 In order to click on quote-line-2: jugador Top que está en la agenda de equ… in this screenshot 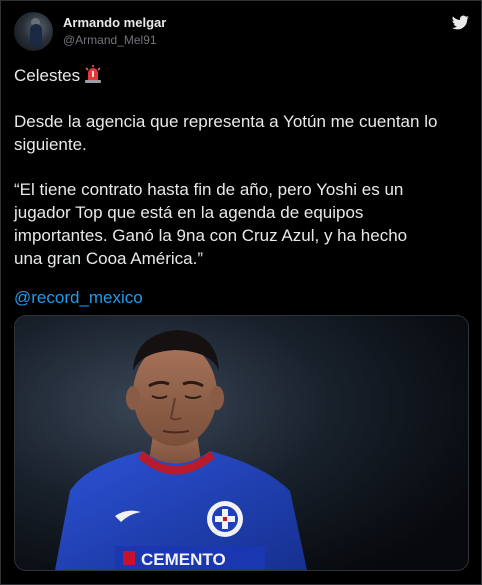, I will do `click(189, 212)`.